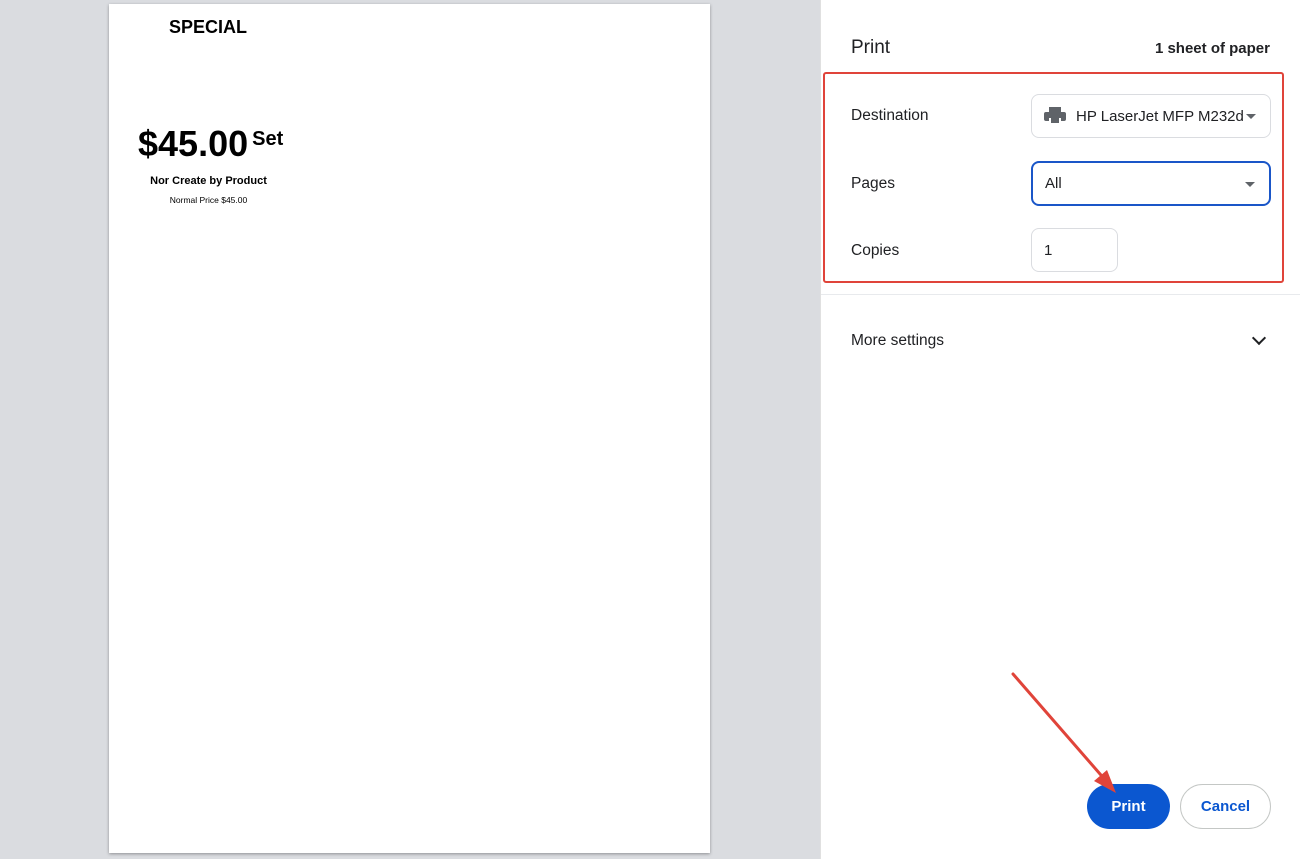 Image resolution: width=1300 pixels, height=859 pixels. What do you see at coordinates (193, 143) in the screenshot?
I see `price-value: $45.00` at bounding box center [193, 143].